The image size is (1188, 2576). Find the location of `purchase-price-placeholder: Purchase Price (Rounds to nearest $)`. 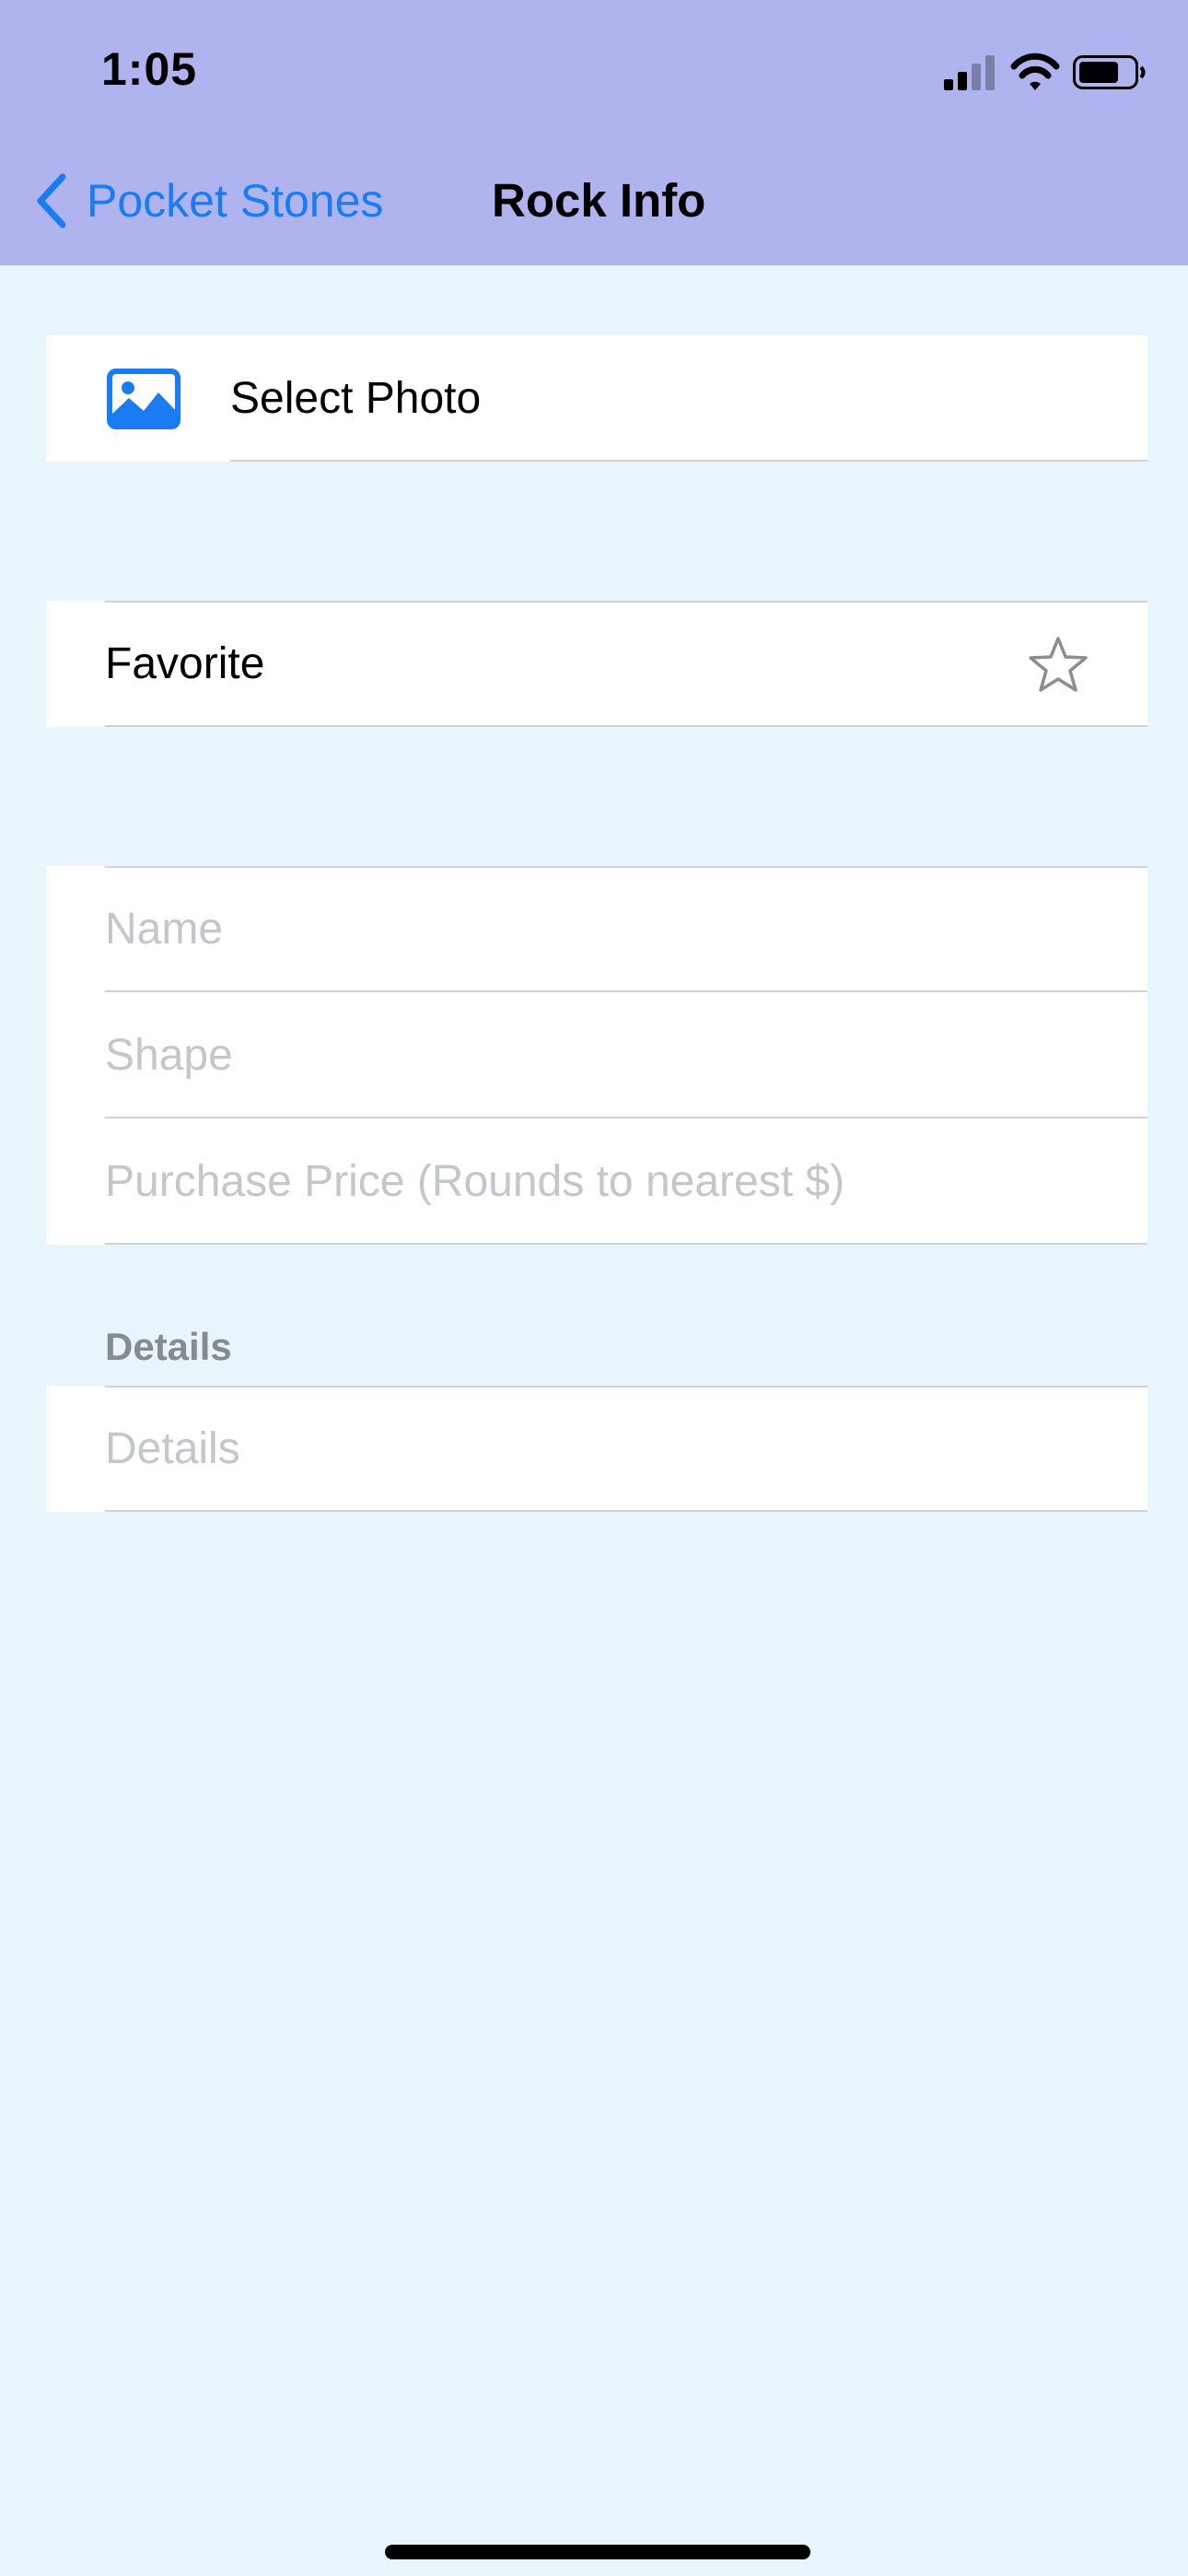

purchase-price-placeholder: Purchase Price (Rounds to nearest $) is located at coordinates (475, 1181).